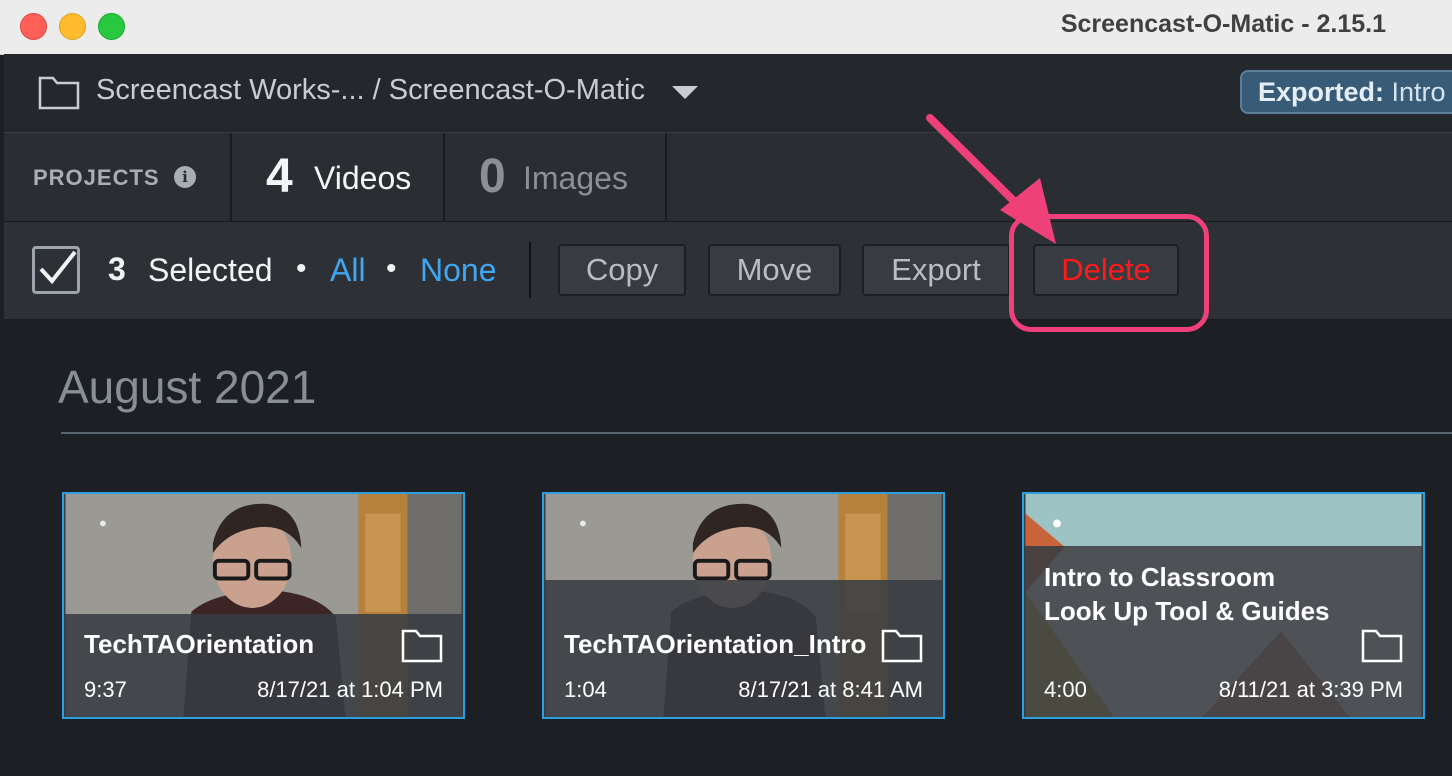 Image resolution: width=1452 pixels, height=776 pixels. Describe the element at coordinates (105, 689) in the screenshot. I see `card-duration: 9:37` at that location.